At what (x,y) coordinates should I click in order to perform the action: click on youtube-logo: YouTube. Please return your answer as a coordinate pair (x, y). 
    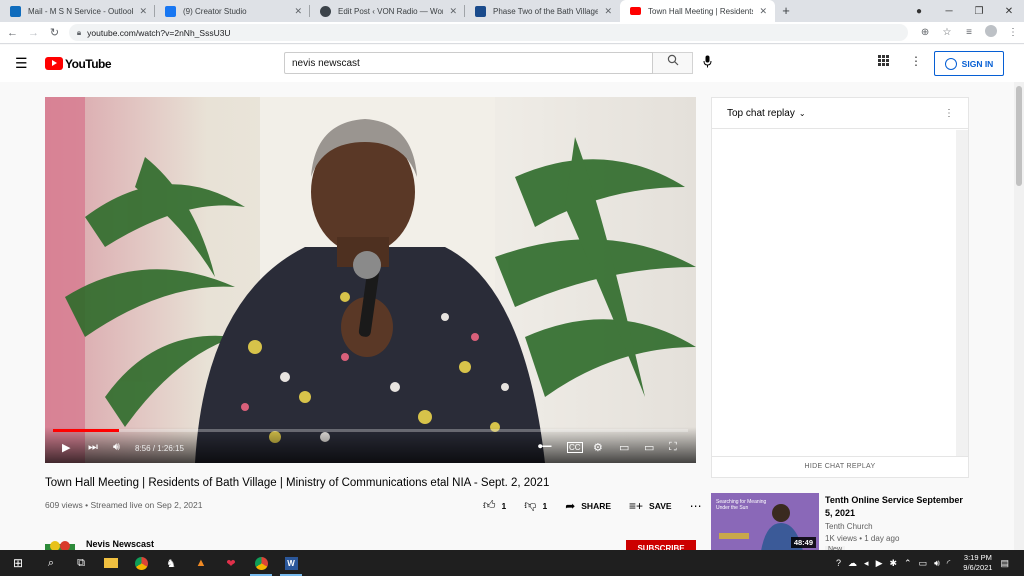
    Looking at the image, I should click on (78, 63).